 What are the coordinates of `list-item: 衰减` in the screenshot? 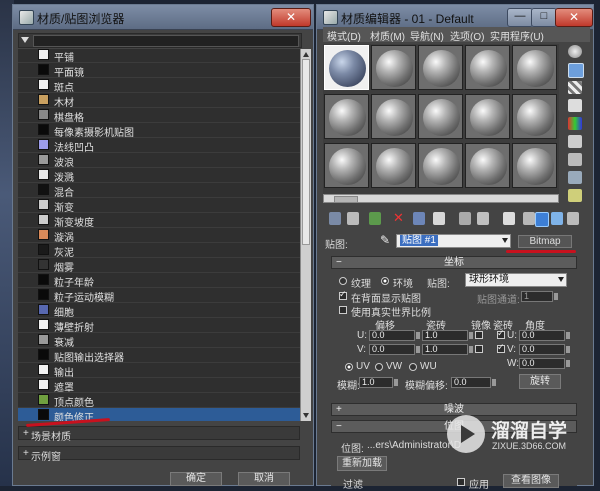 It's located at (159, 341).